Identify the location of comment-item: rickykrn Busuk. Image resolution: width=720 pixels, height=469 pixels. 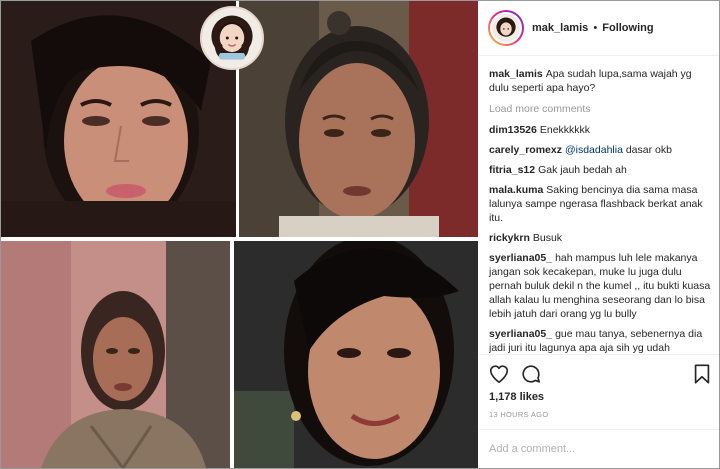
(600, 238).